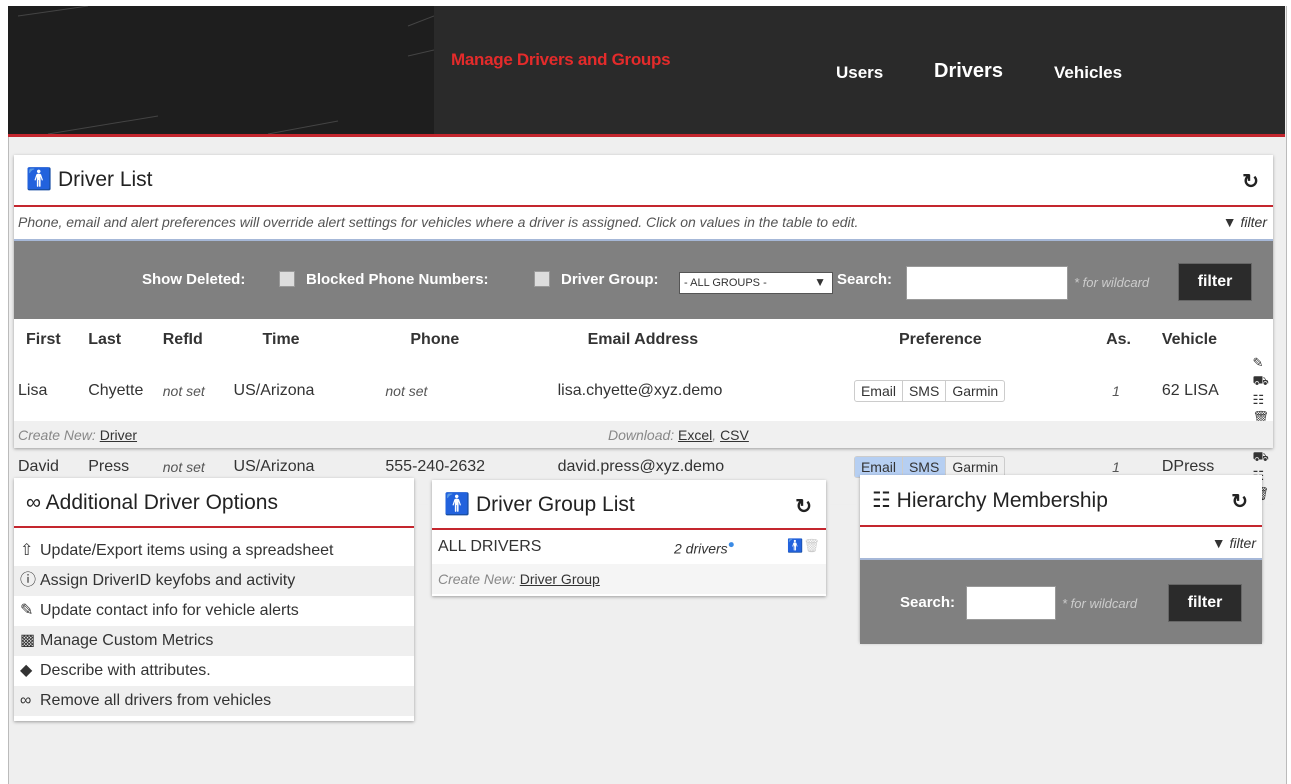 Image resolution: width=1291 pixels, height=784 pixels. I want to click on option-contact-info-label: Update contact info for vehicle alerts, so click(169, 610).